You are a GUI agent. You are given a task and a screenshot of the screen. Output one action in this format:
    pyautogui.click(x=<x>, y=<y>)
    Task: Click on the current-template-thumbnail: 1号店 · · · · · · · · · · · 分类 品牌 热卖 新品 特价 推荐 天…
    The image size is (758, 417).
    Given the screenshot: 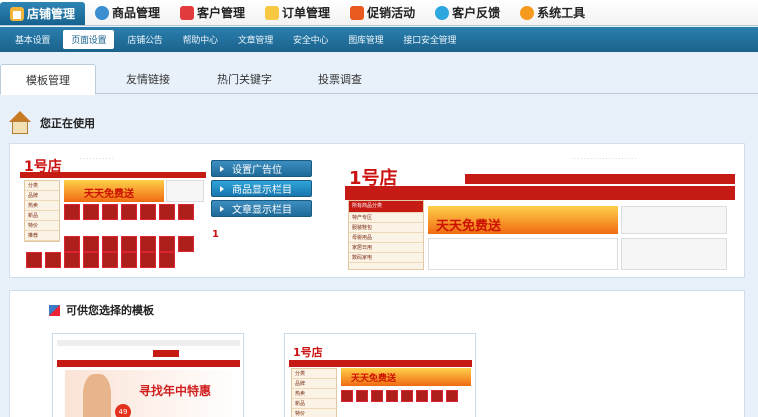 What is the action you would take?
    pyautogui.click(x=113, y=212)
    